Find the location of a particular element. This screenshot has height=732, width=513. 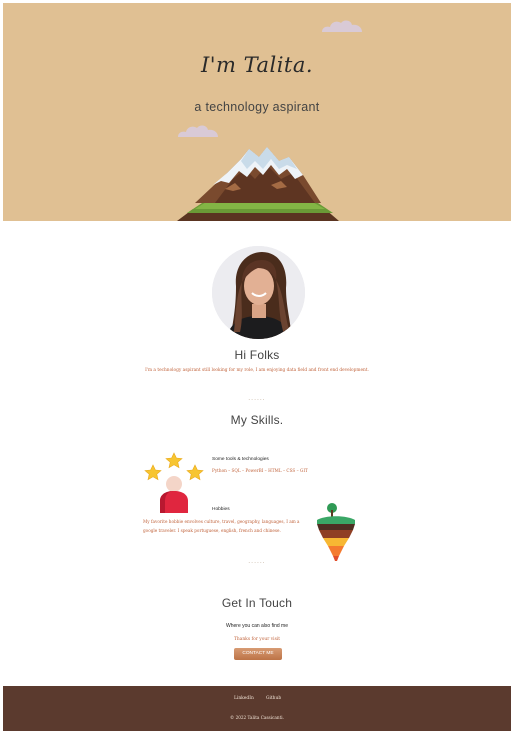

mountain-illustration is located at coordinates (258, 184).